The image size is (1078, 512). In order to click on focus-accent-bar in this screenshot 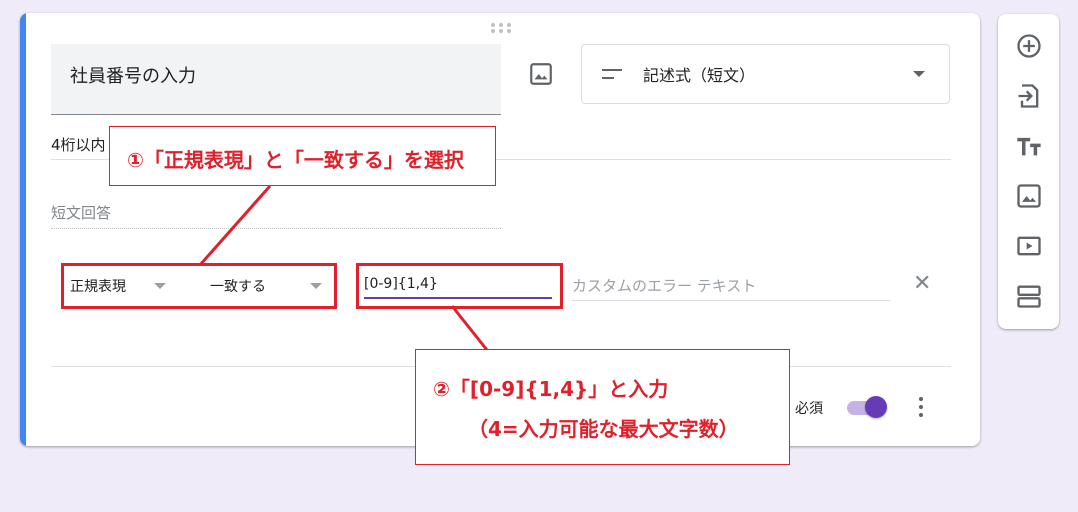, I will do `click(23, 229)`.